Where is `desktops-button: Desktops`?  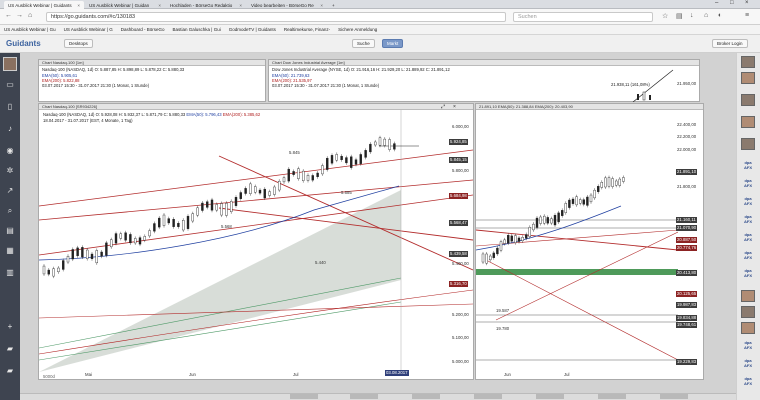
desktops-button: Desktops is located at coordinates (78, 43).